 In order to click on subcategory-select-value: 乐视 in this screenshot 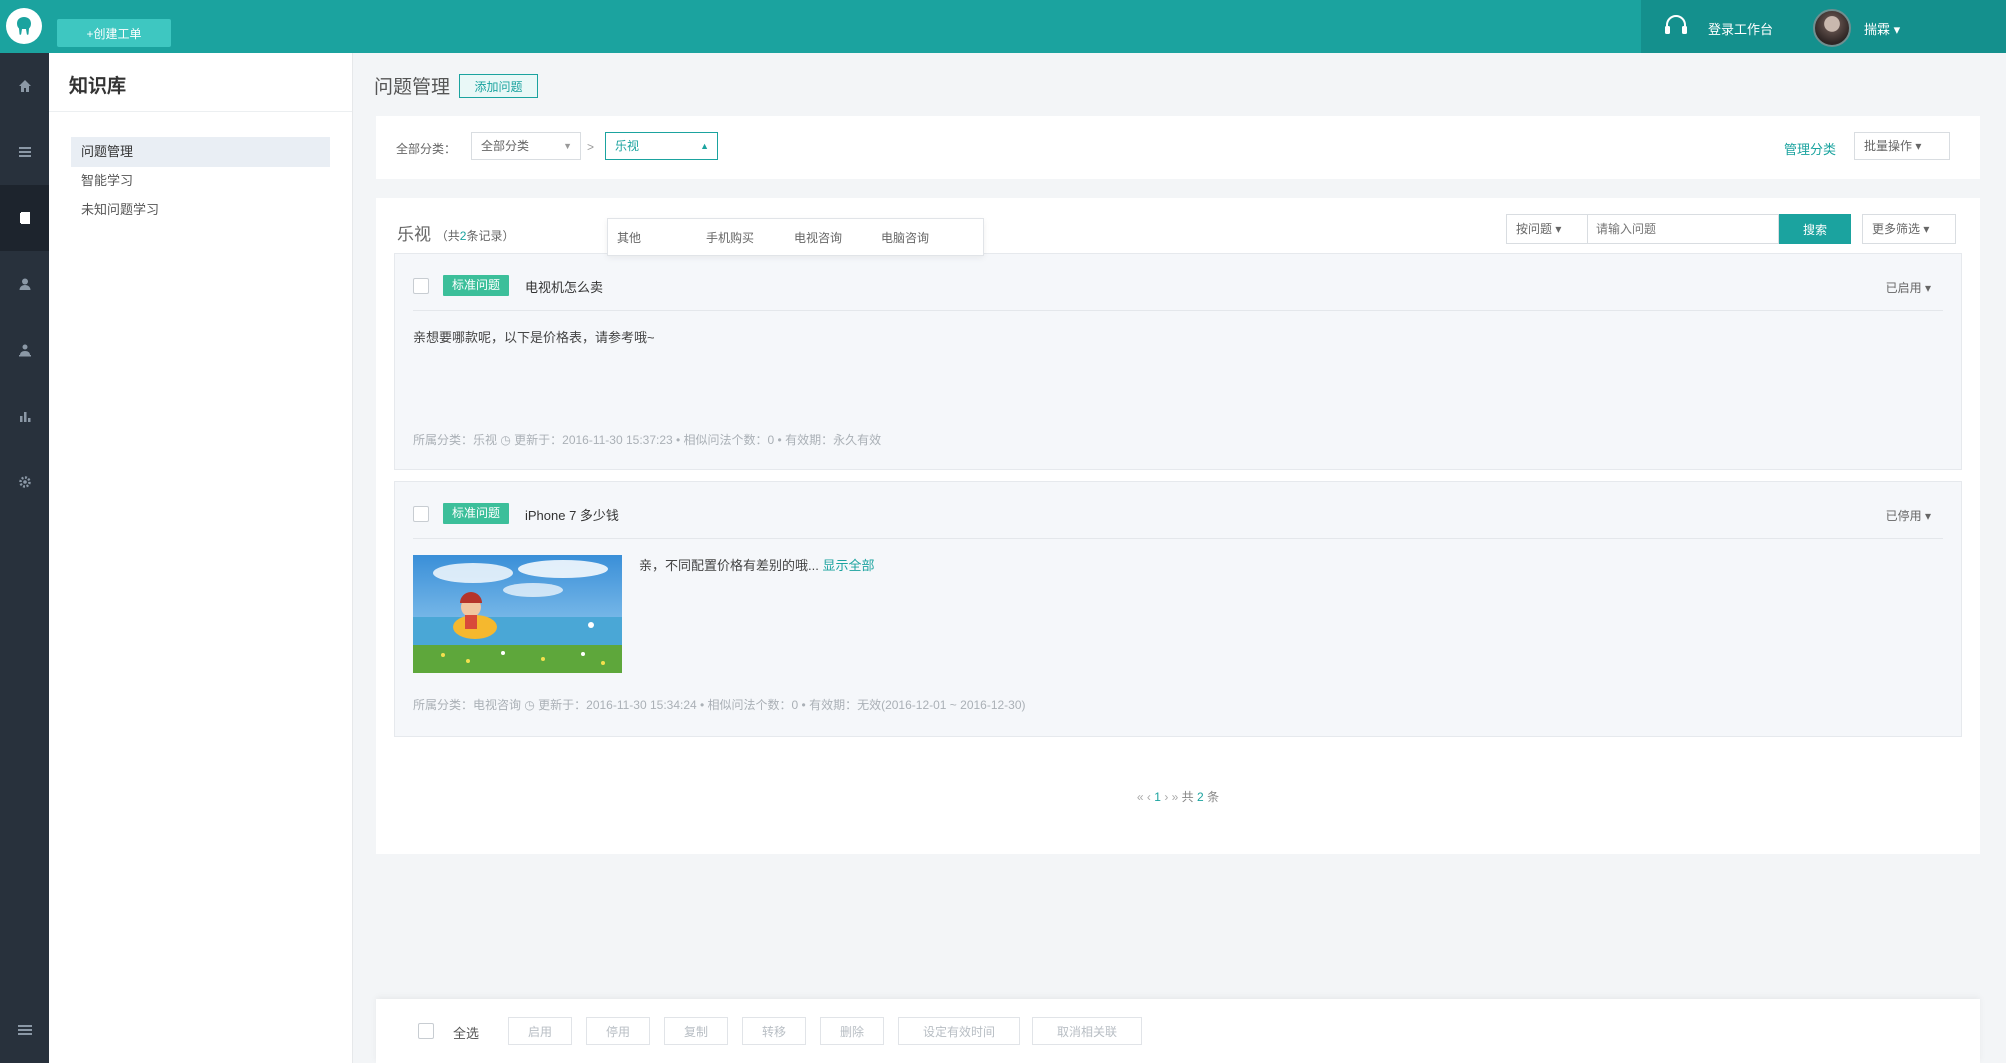, I will do `click(627, 146)`.